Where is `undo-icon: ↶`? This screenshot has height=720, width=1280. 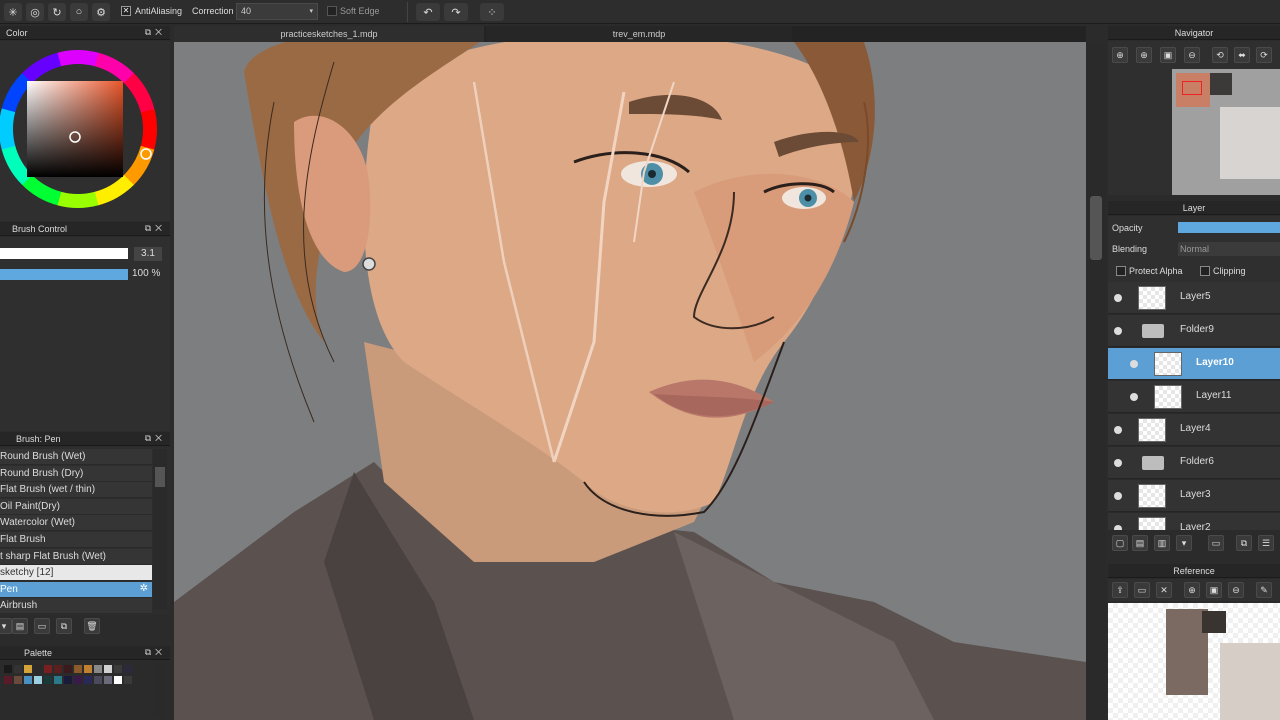
undo-icon: ↶ is located at coordinates (428, 12).